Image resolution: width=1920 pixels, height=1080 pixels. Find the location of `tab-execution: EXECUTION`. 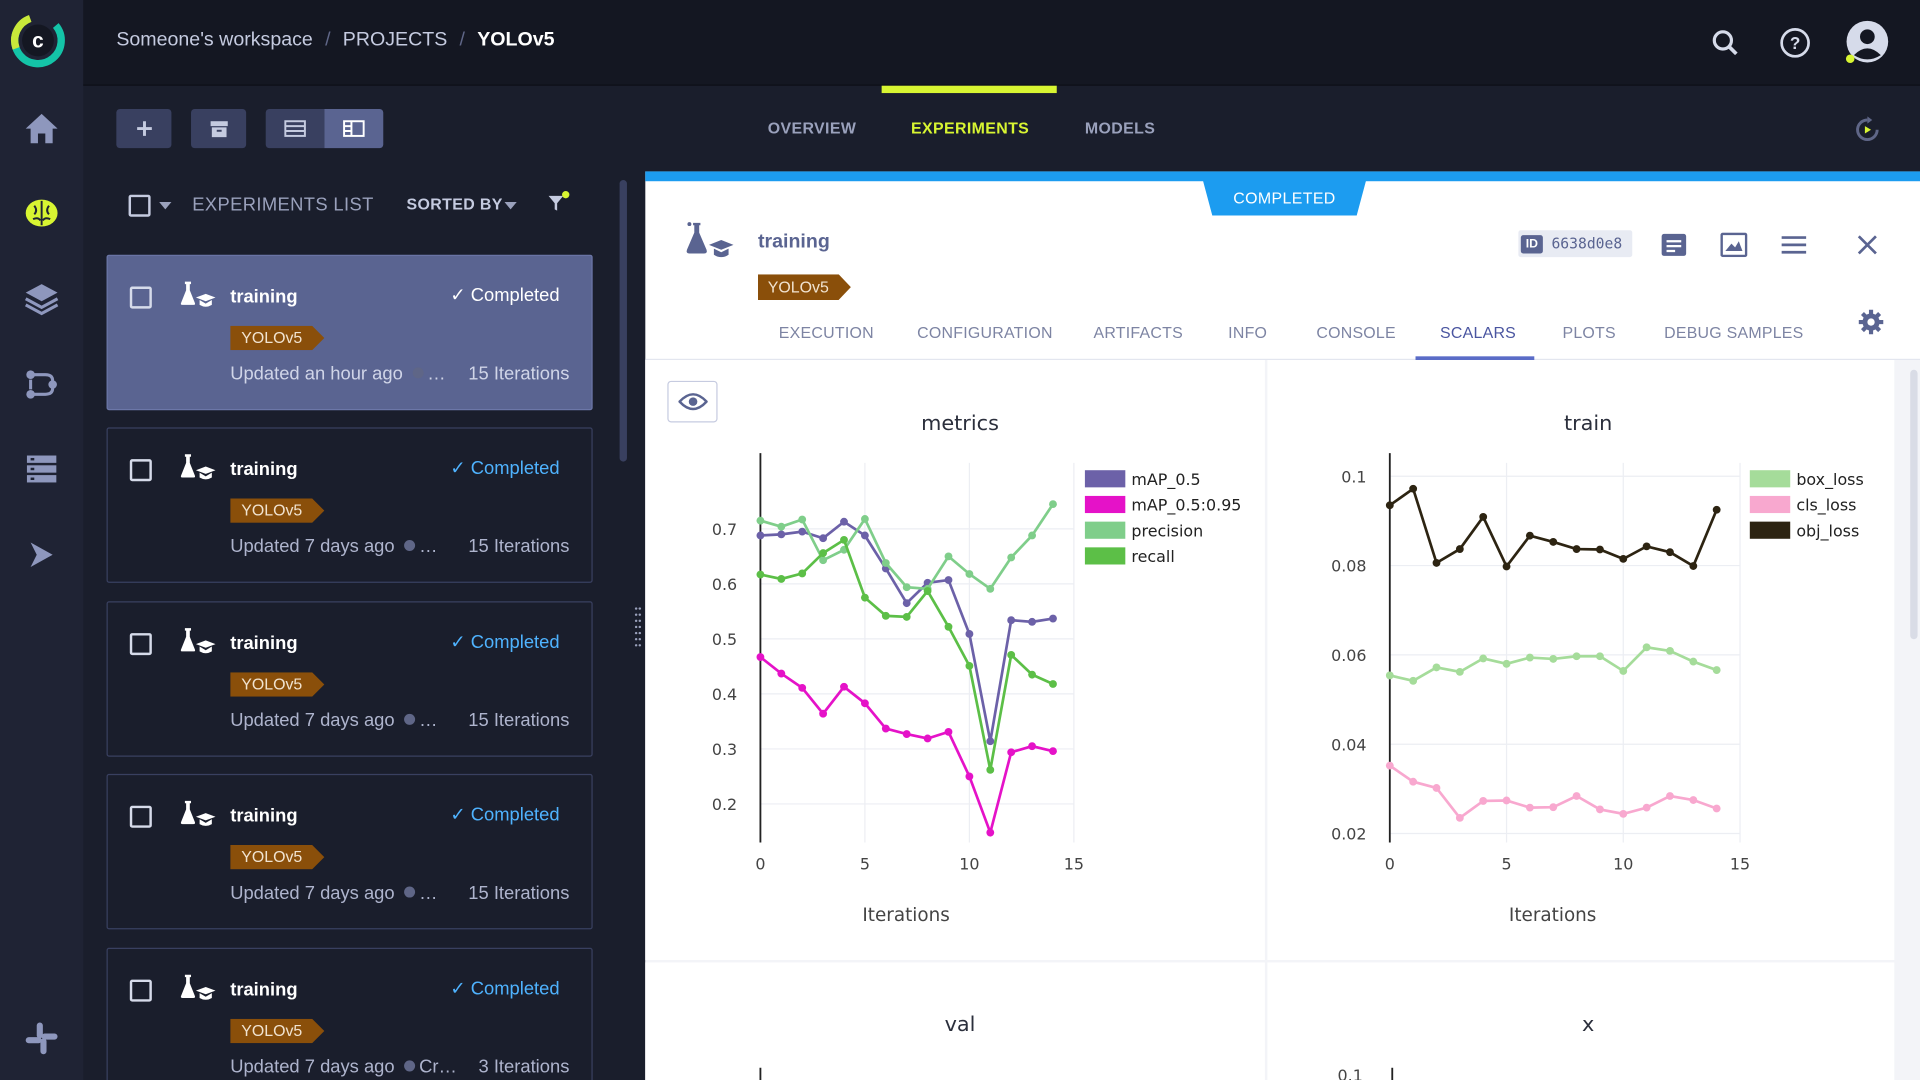

tab-execution: EXECUTION is located at coordinates (826, 332).